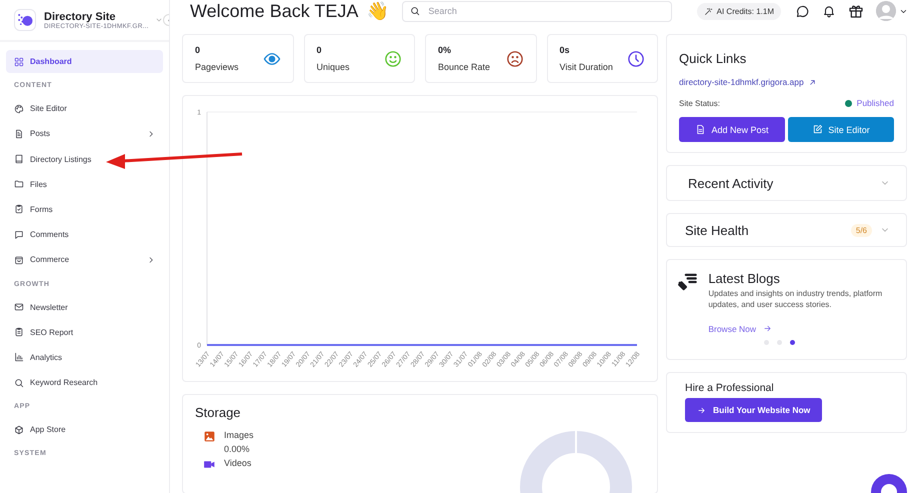 The height and width of the screenshot is (493, 920). What do you see at coordinates (274, 11) in the screenshot?
I see `welcome-title: Welcome Back TEJA` at bounding box center [274, 11].